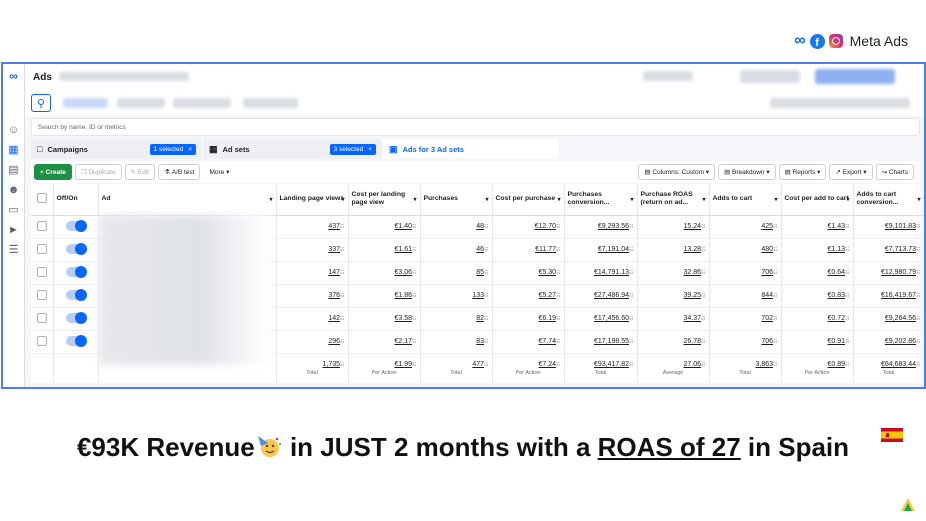 Image resolution: width=926 pixels, height=521 pixels. I want to click on more-button: More ▾, so click(219, 172).